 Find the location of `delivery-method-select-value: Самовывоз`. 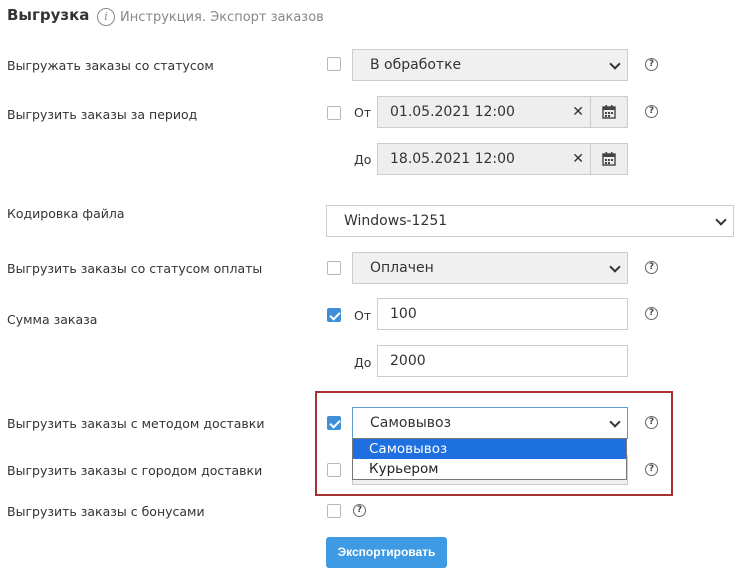

delivery-method-select-value: Самовывоз is located at coordinates (411, 423).